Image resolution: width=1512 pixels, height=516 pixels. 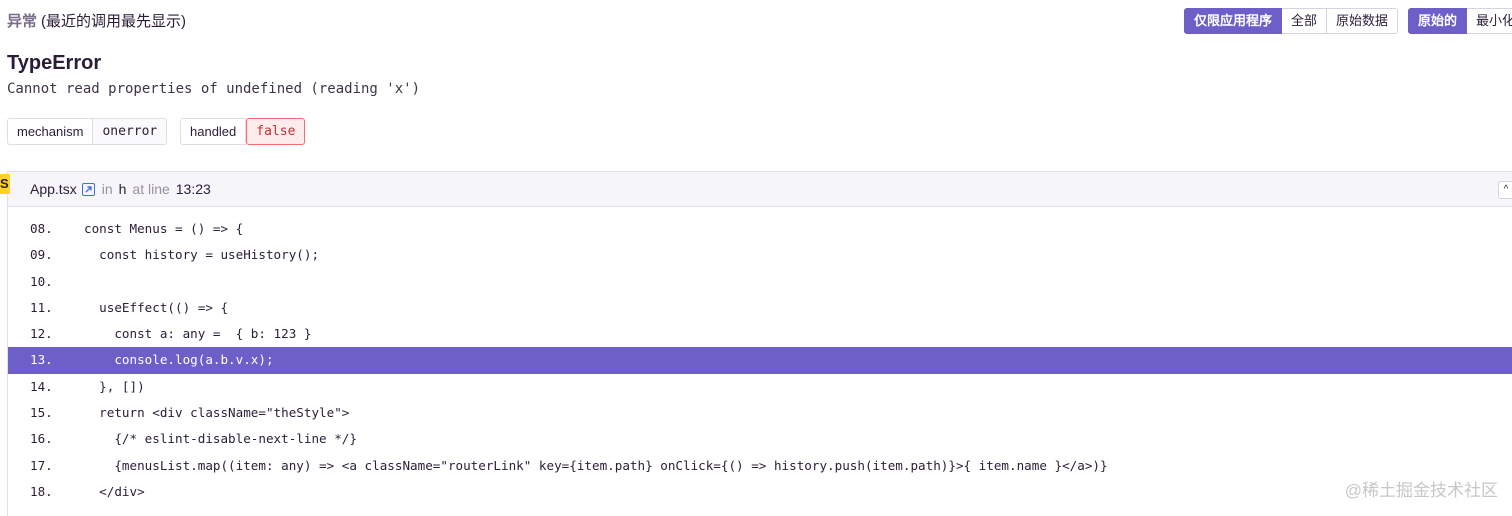 What do you see at coordinates (107, 189) in the screenshot?
I see `frame-in-label: in` at bounding box center [107, 189].